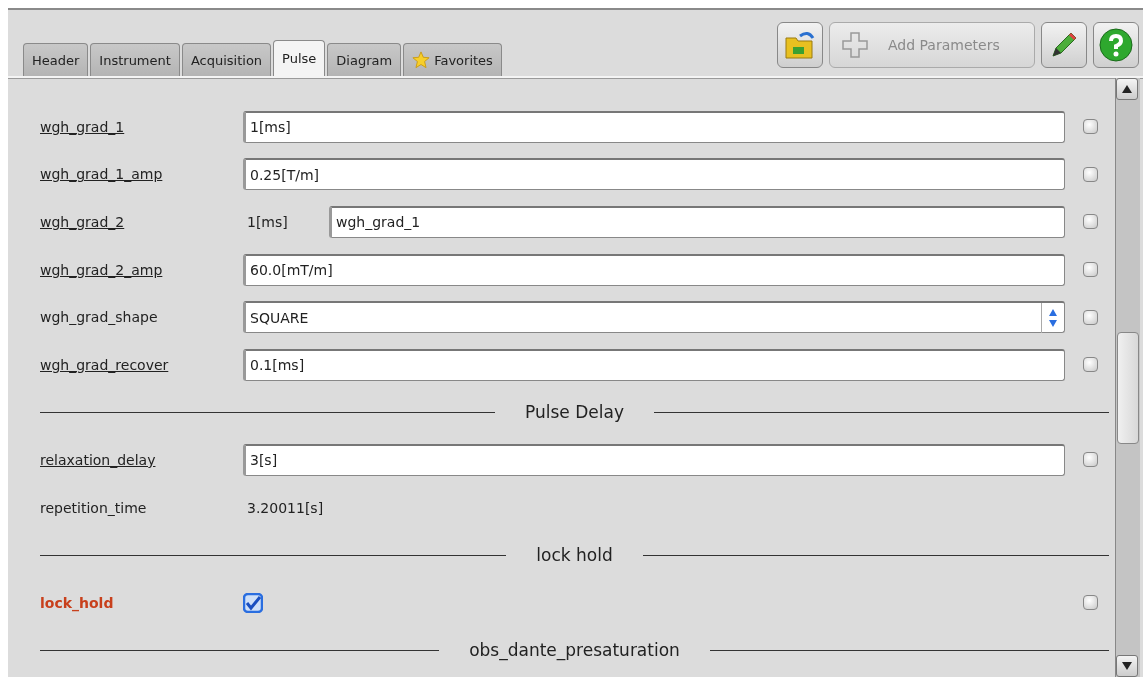 Image resolution: width=1143 pixels, height=677 pixels. I want to click on parameter-link: wgh_grad_recover, so click(141, 364).